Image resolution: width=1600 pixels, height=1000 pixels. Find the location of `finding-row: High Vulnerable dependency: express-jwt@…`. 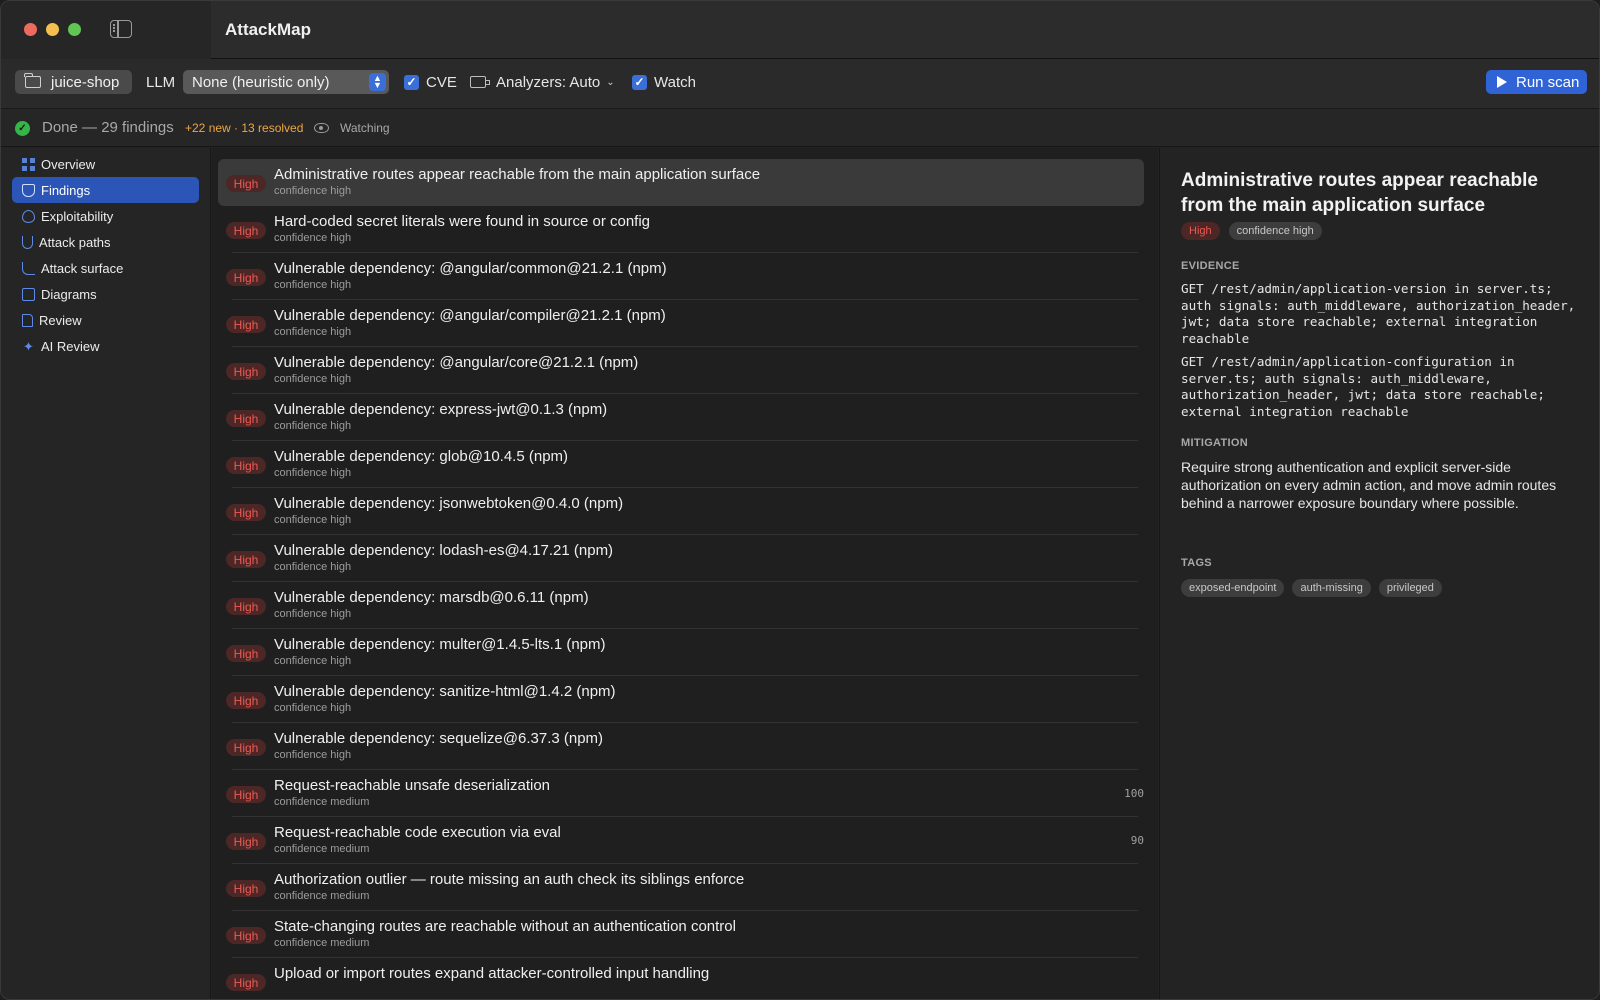

finding-row: High Vulnerable dependency: express-jwt@… is located at coordinates (681, 417).